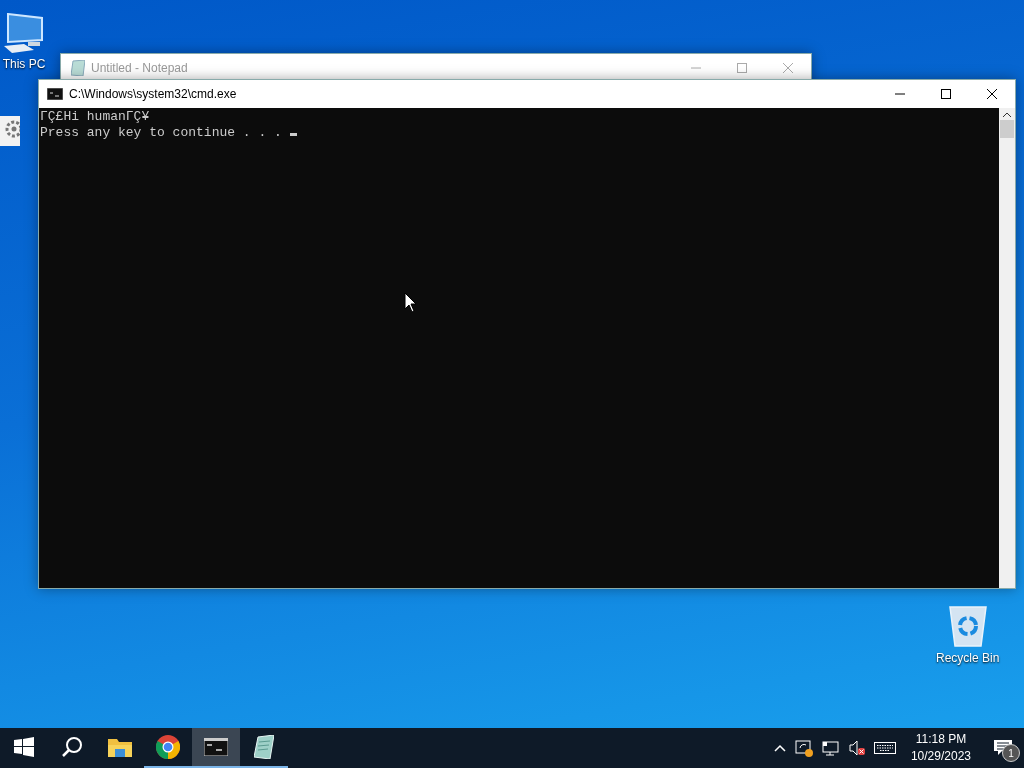  Describe the element at coordinates (967, 626) in the screenshot. I see `recycle-bin-icon` at that location.